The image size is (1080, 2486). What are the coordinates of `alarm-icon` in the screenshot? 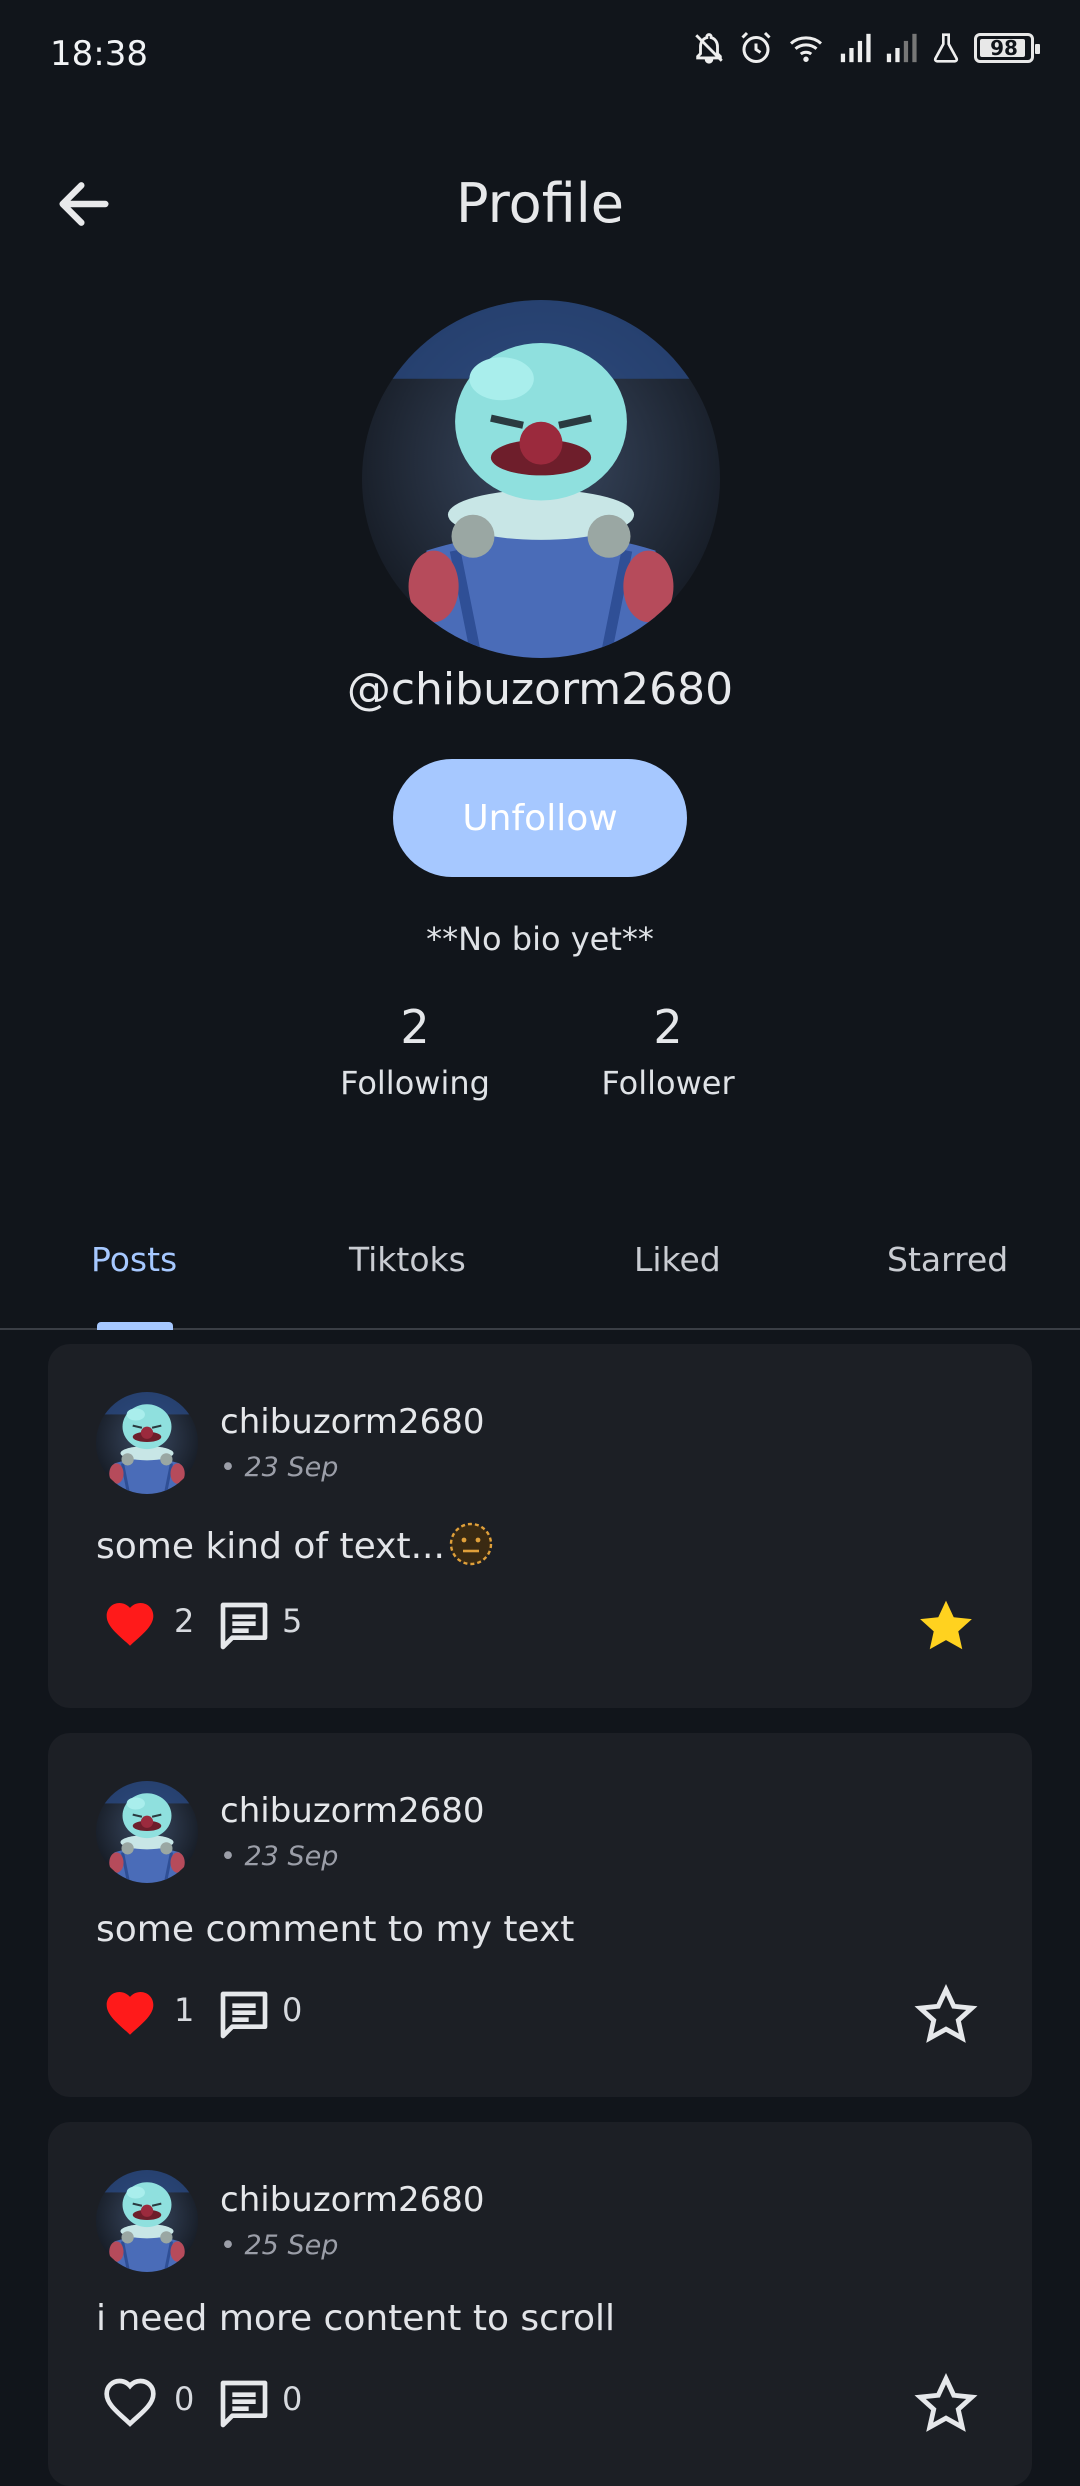 It's located at (756, 47).